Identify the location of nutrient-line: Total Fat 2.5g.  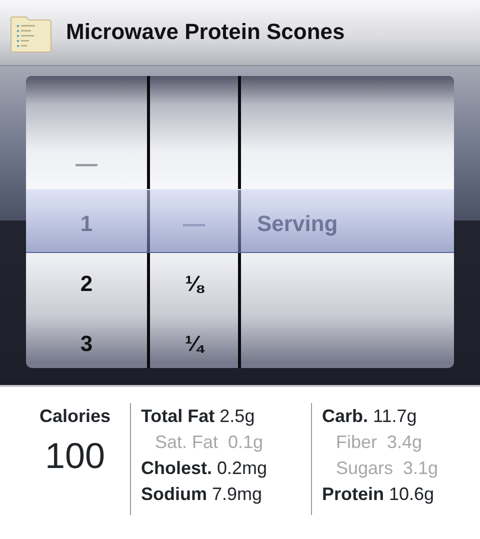
(198, 416).